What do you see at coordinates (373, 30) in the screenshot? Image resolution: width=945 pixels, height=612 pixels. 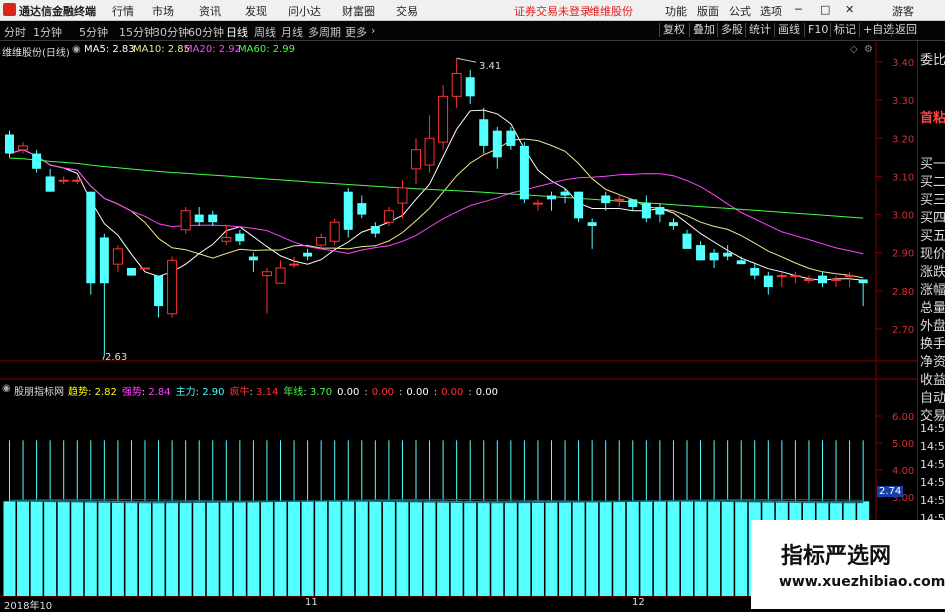 I see `chevron-right-icon: ›` at bounding box center [373, 30].